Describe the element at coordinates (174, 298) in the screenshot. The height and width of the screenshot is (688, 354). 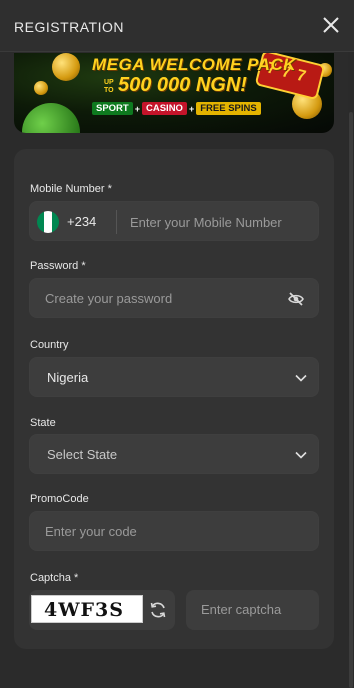
I see `password-field: Create your password` at that location.